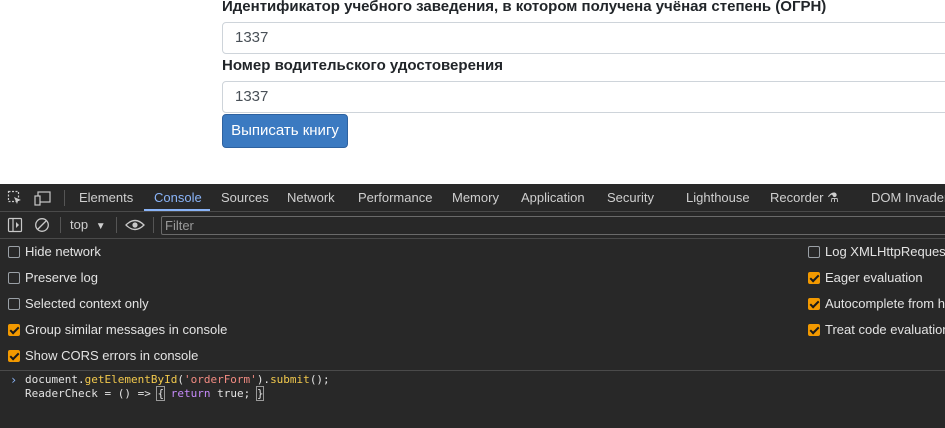  I want to click on tab-console: Console, so click(178, 197).